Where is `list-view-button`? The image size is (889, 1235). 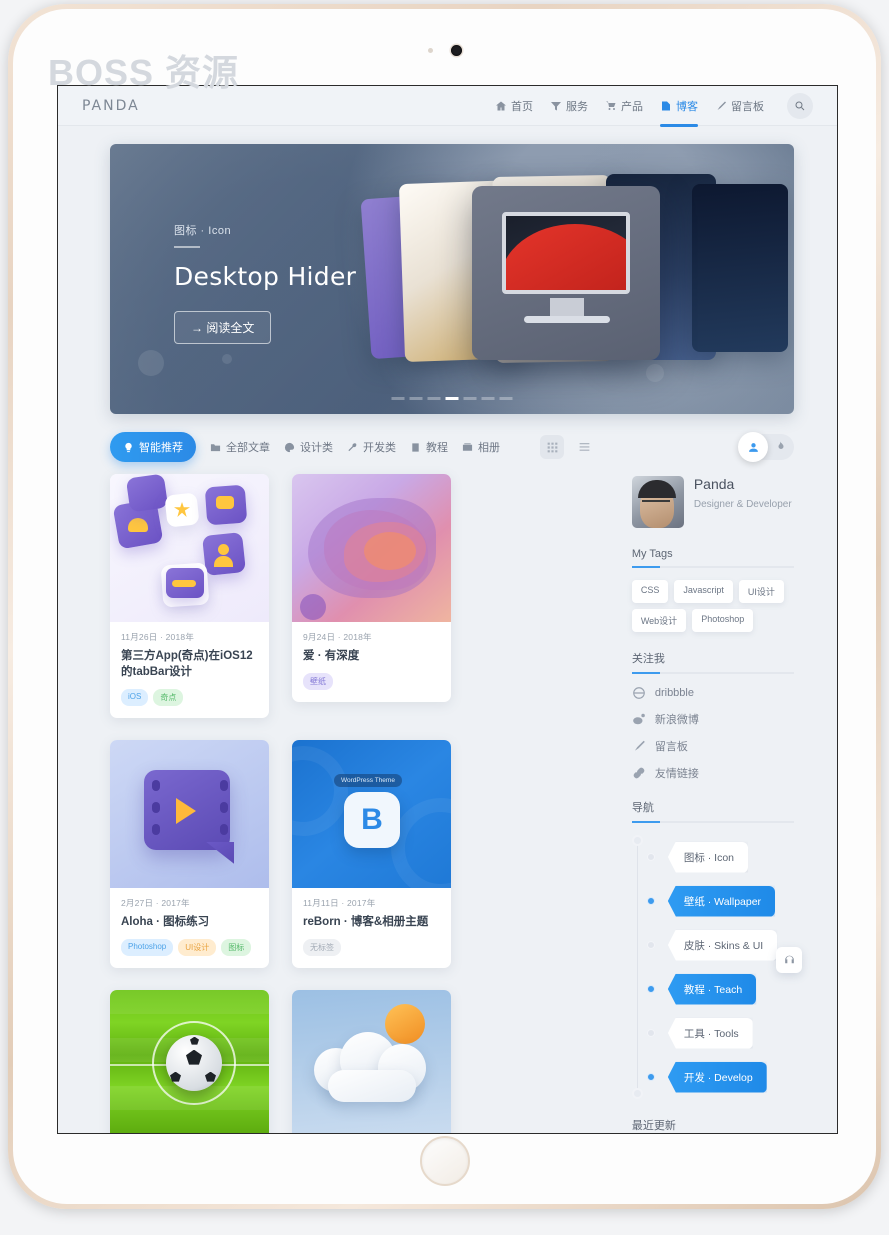
list-view-button is located at coordinates (584, 447).